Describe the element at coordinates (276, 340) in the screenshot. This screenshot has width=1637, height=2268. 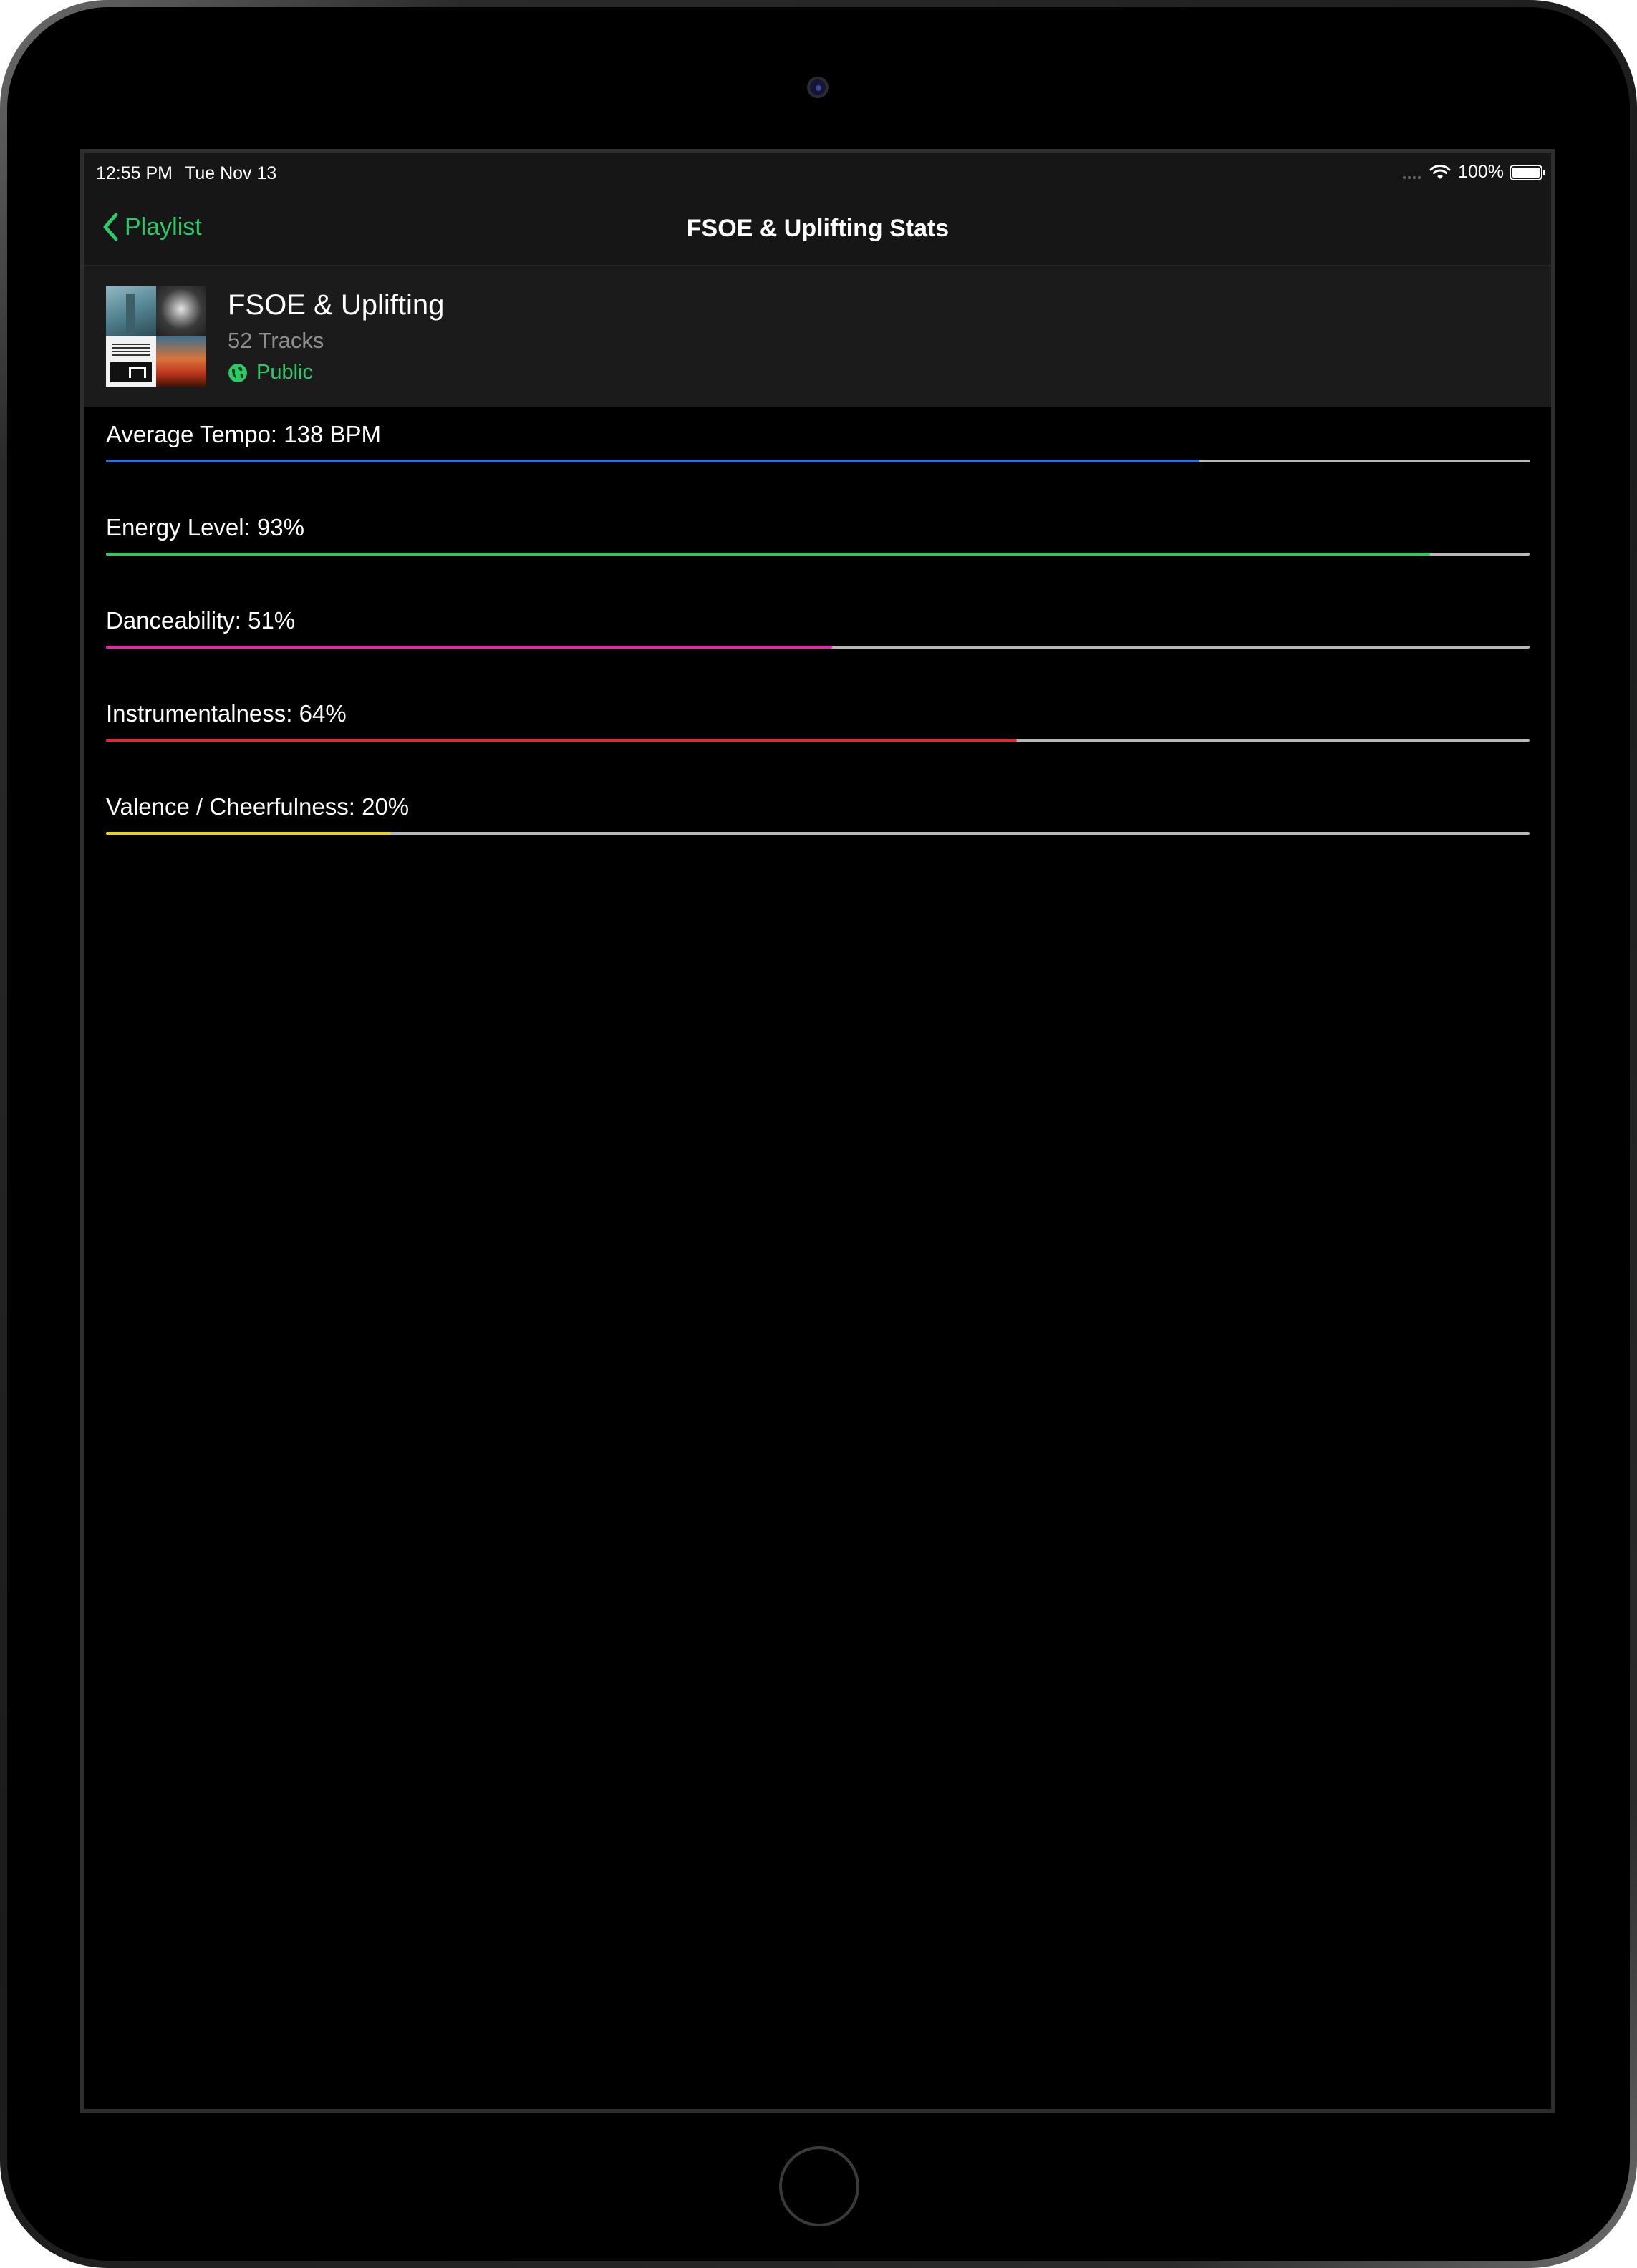
I see `playlist-track-count: 52 Tracks` at that location.